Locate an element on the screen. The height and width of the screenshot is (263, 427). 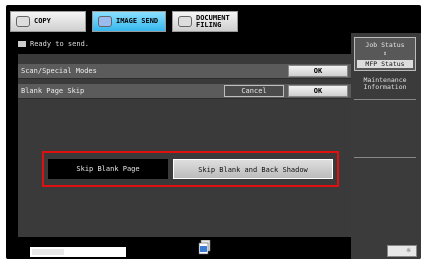
blank-page-skip-row: Blank Page Skip Cancel OK is located at coordinates (187, 91).